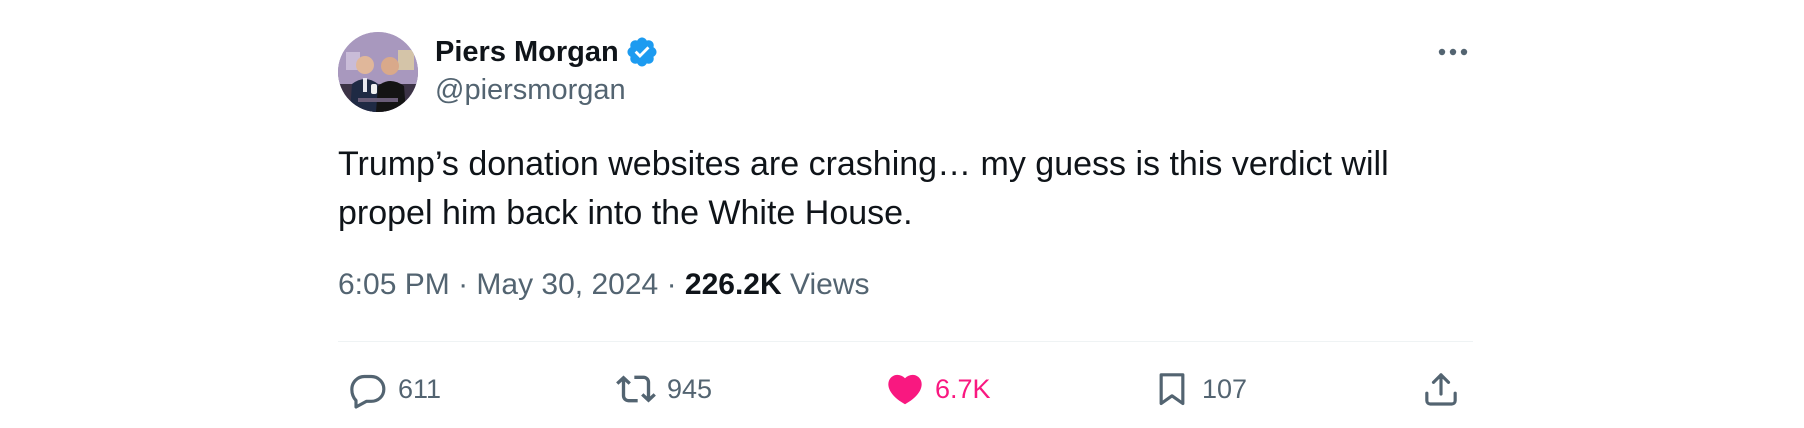  I want to click on share-icon, so click(1441, 389).